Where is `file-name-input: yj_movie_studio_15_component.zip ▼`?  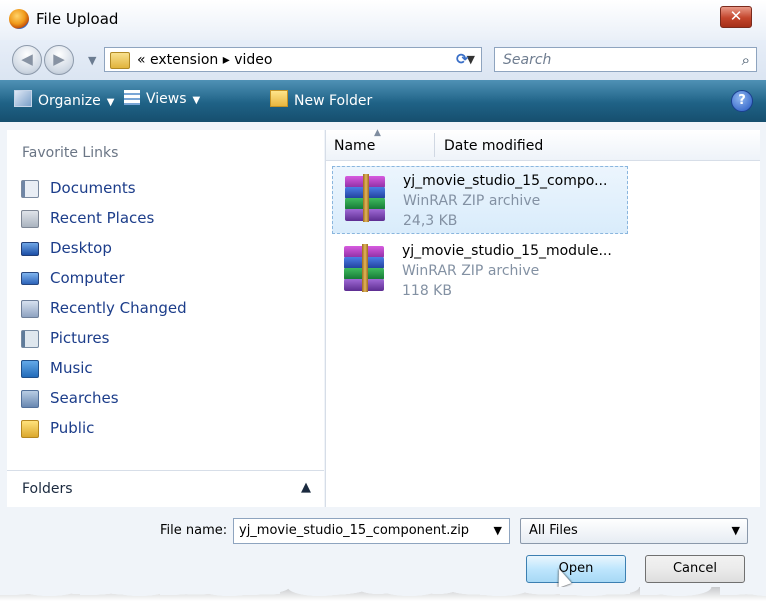 file-name-input: yj_movie_studio_15_component.zip ▼ is located at coordinates (371, 531).